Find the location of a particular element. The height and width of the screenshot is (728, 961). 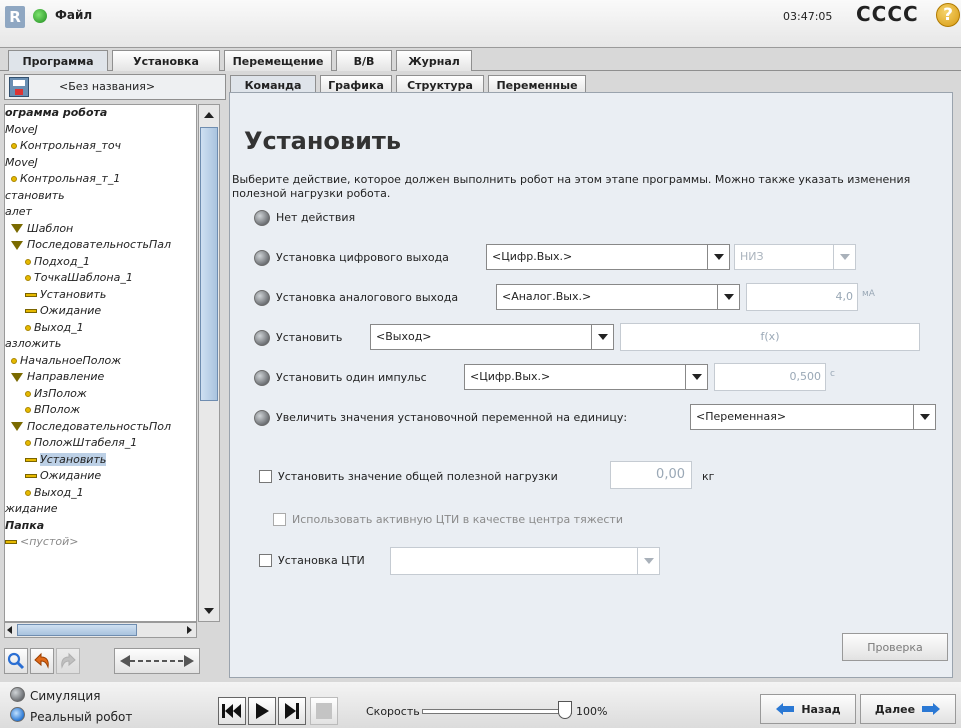

tree-node: ВПолож is located at coordinates (100, 410).